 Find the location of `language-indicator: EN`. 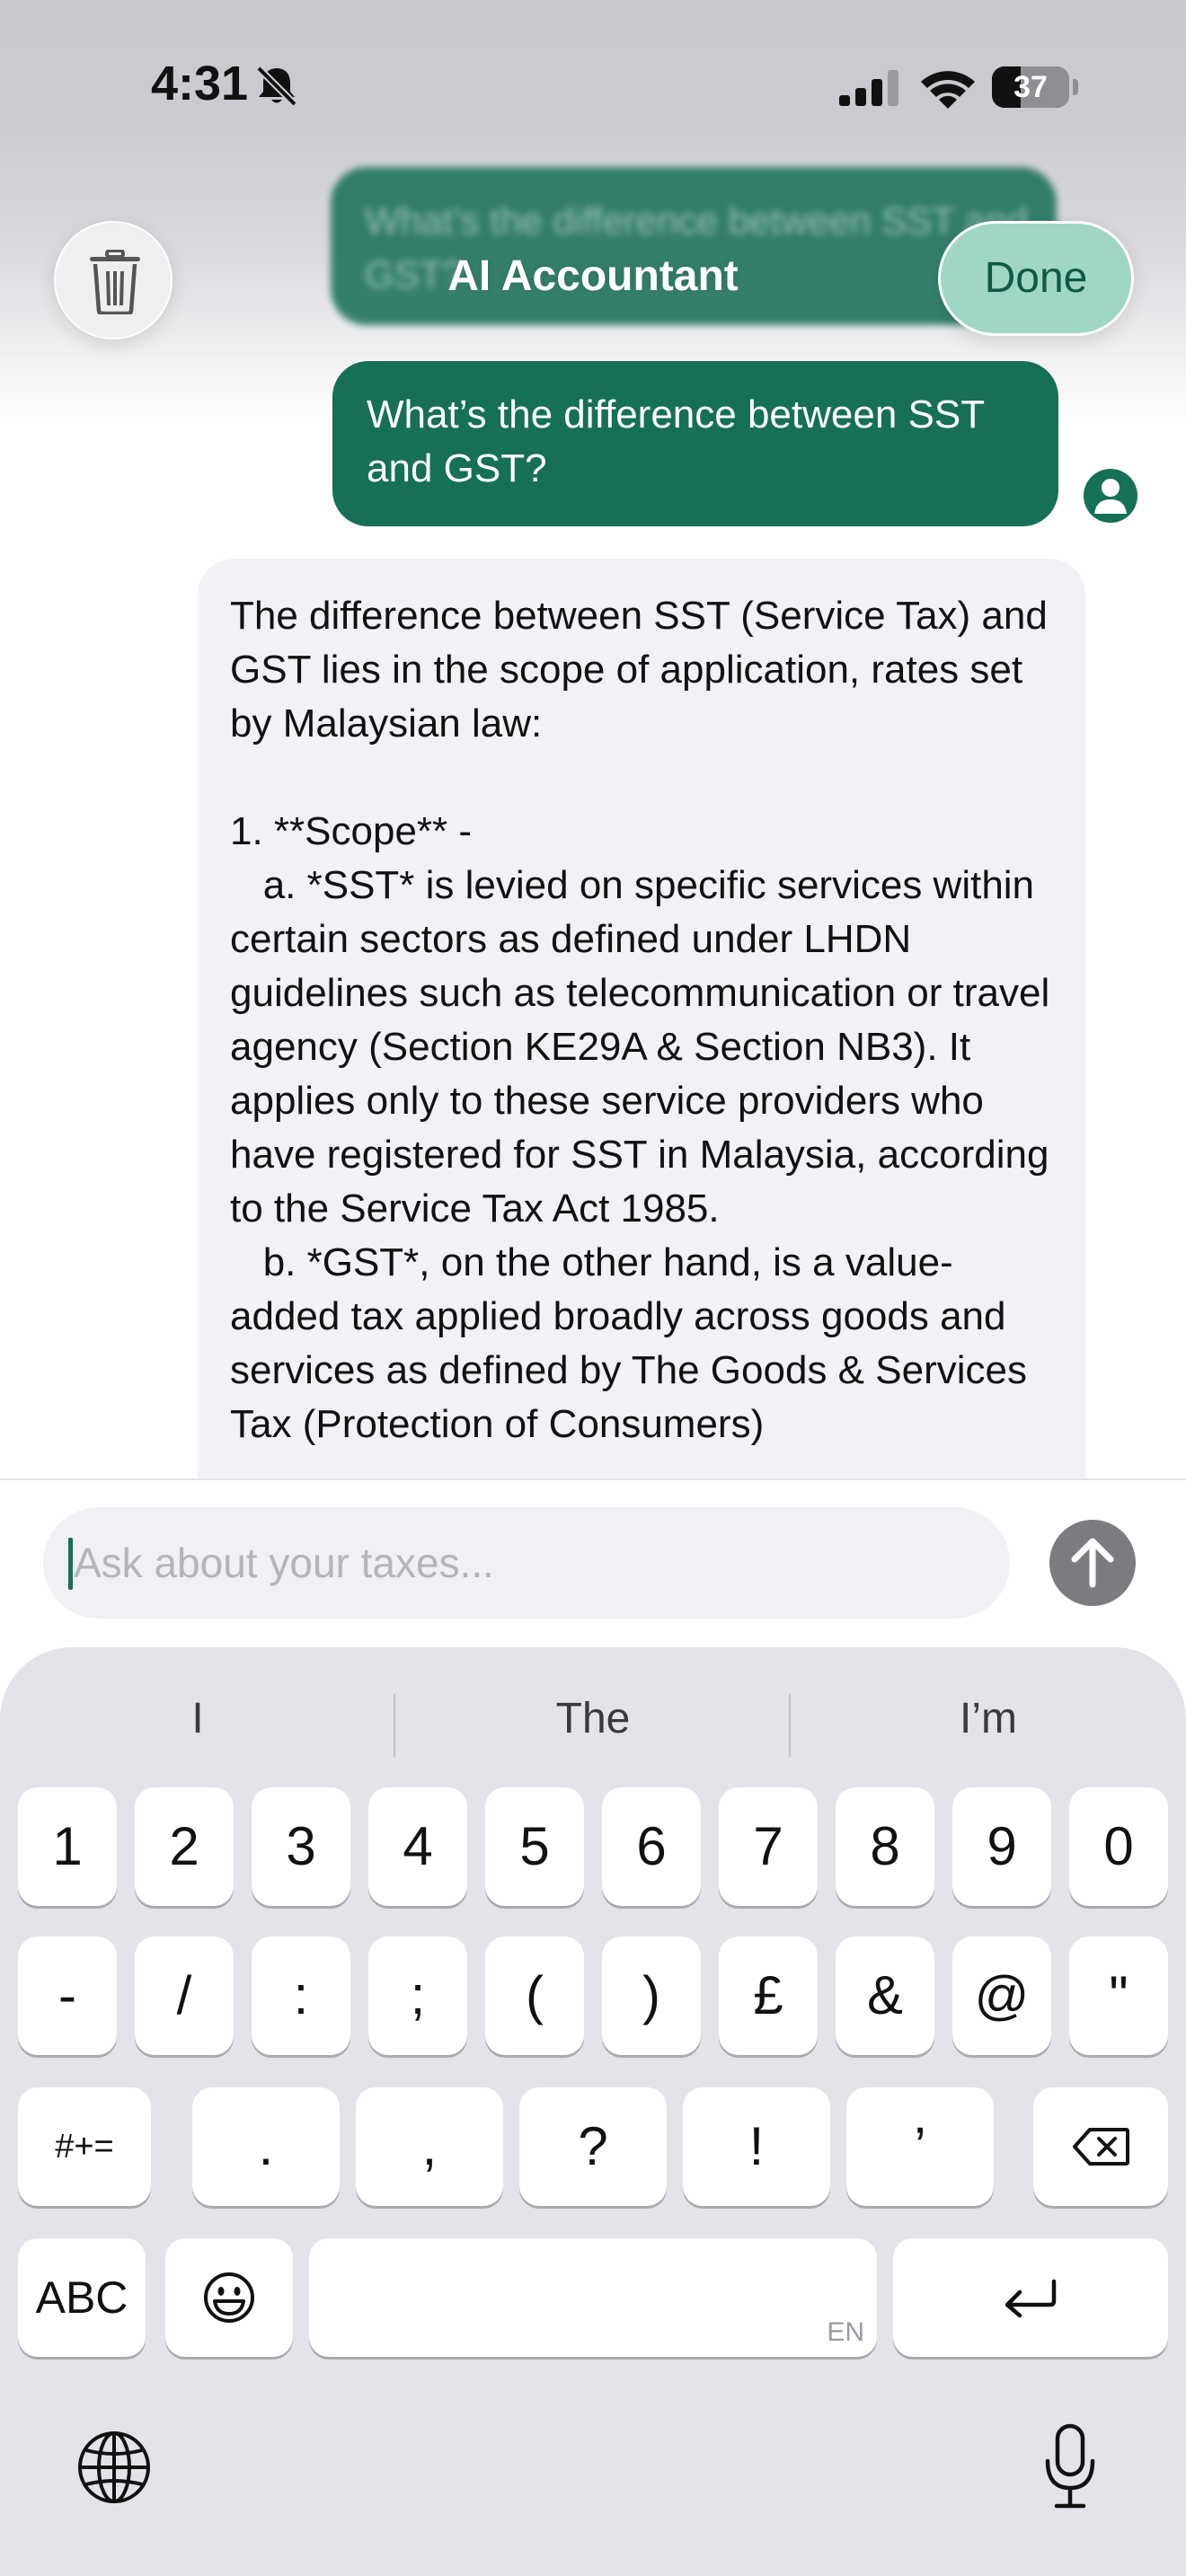

language-indicator: EN is located at coordinates (845, 2332).